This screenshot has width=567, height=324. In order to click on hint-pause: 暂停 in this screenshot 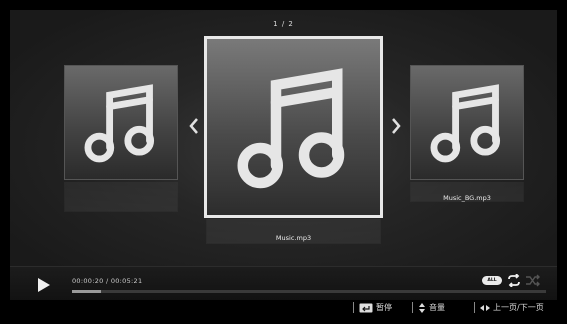, I will do `click(372, 307)`.